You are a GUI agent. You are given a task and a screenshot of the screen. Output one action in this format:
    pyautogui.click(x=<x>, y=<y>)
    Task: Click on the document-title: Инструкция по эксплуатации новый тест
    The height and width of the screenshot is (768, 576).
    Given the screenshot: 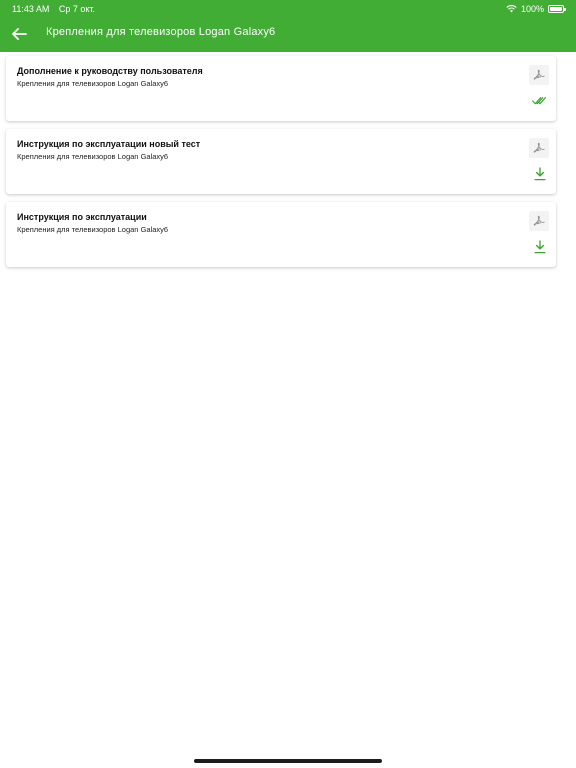 What is the action you would take?
    pyautogui.click(x=109, y=144)
    